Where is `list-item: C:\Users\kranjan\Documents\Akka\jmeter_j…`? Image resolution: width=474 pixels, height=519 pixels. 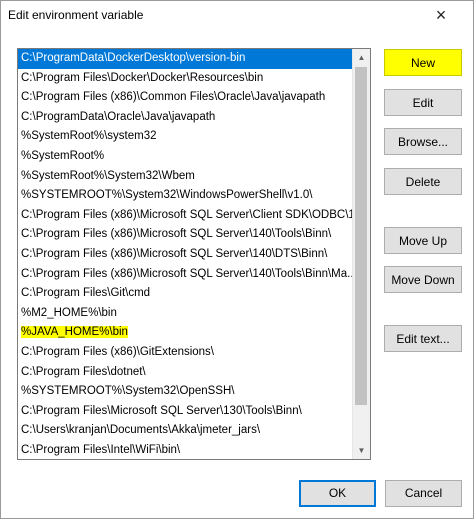 list-item: C:\Users\kranjan\Documents\Akka\jmeter_j… is located at coordinates (185, 431).